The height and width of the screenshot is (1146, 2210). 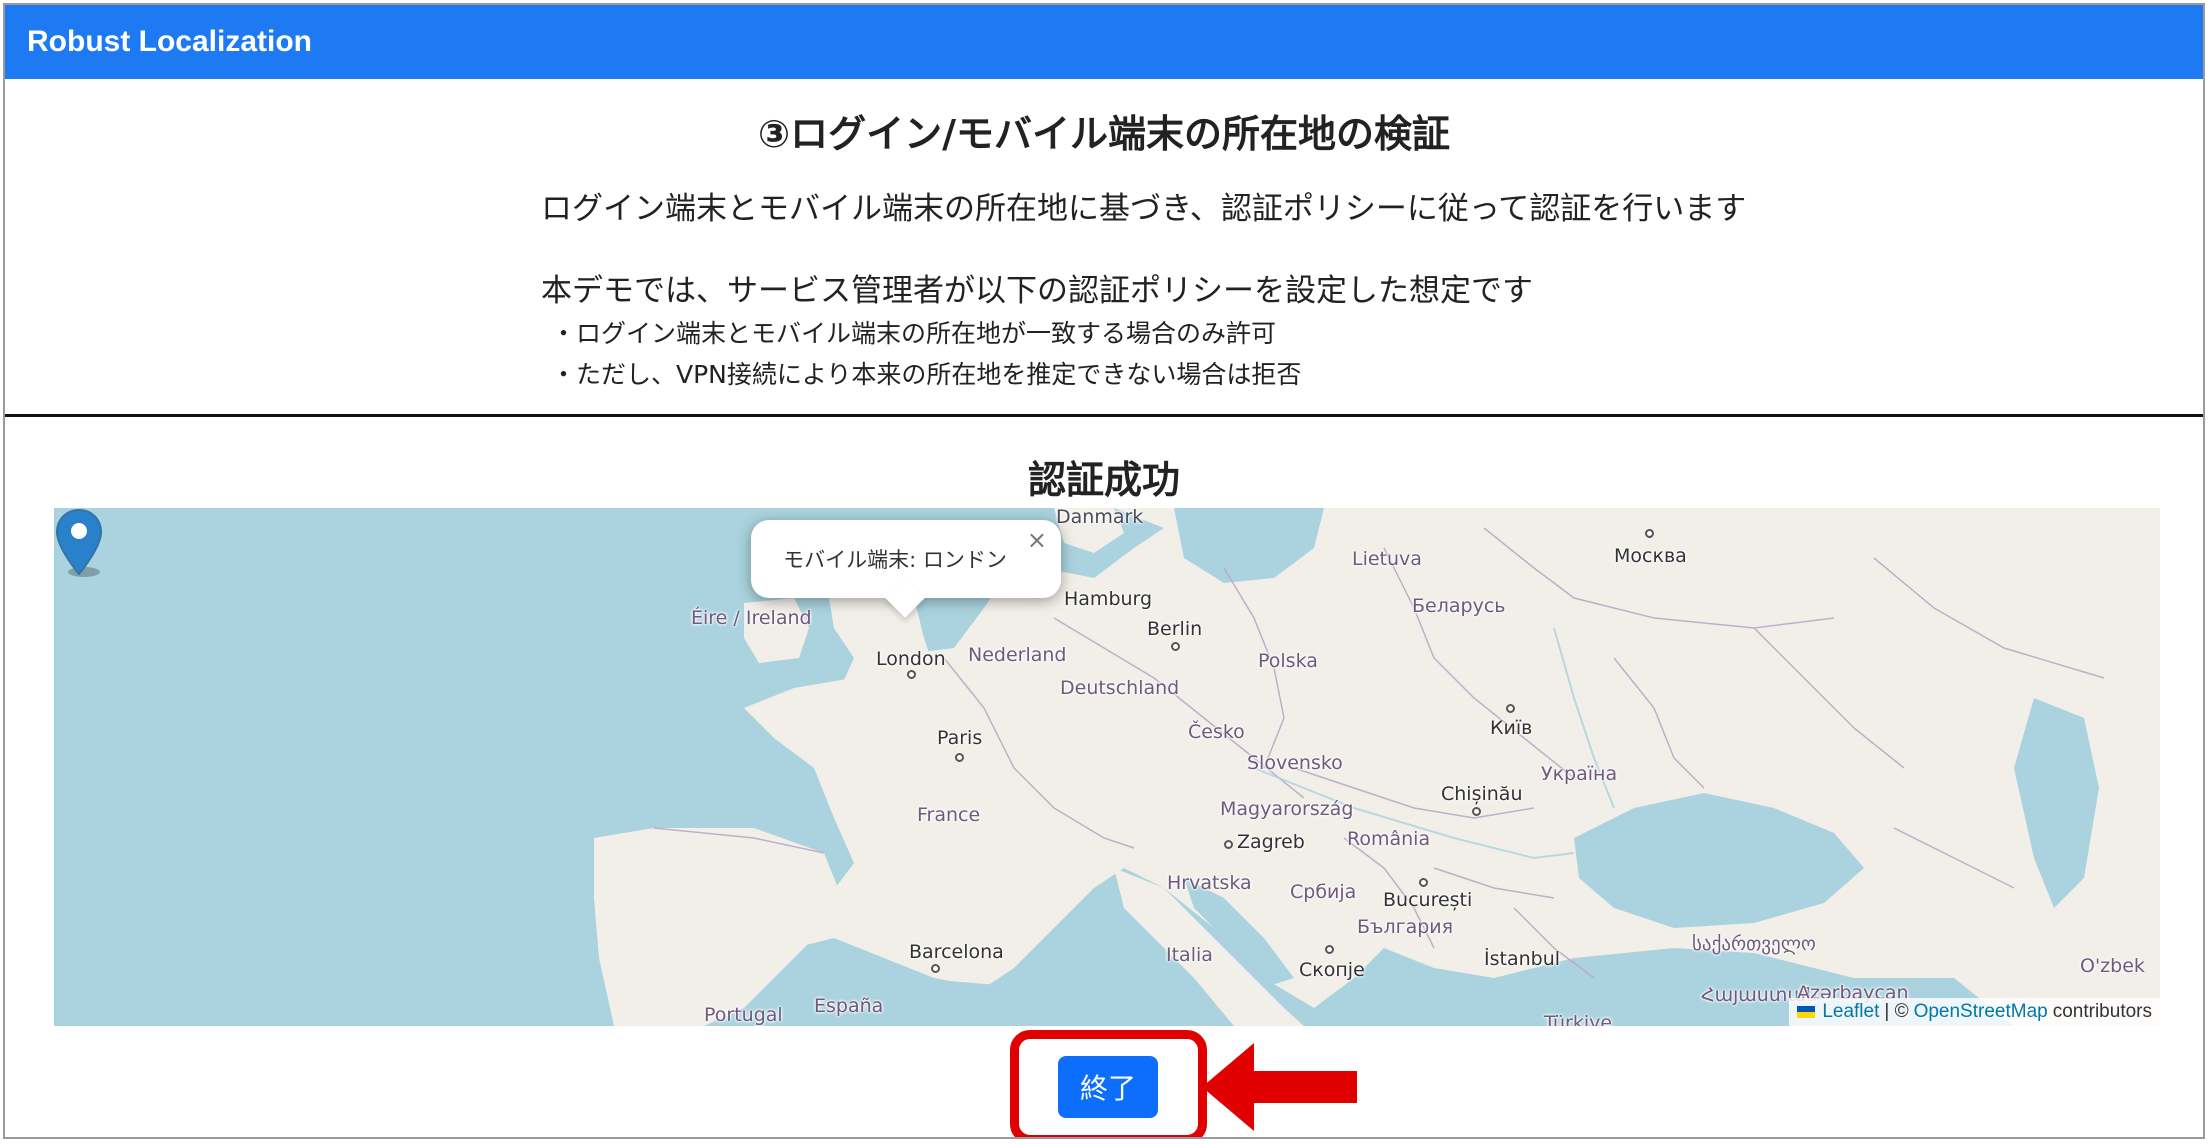 I want to click on map-label: Москва, so click(x=1650, y=556).